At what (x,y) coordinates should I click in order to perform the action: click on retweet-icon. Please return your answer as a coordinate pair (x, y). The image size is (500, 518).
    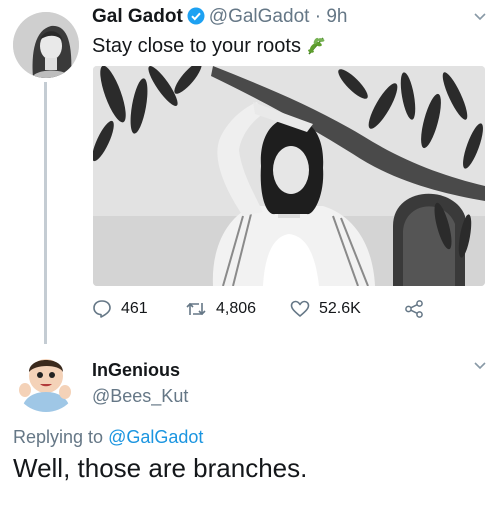
    Looking at the image, I should click on (196, 309).